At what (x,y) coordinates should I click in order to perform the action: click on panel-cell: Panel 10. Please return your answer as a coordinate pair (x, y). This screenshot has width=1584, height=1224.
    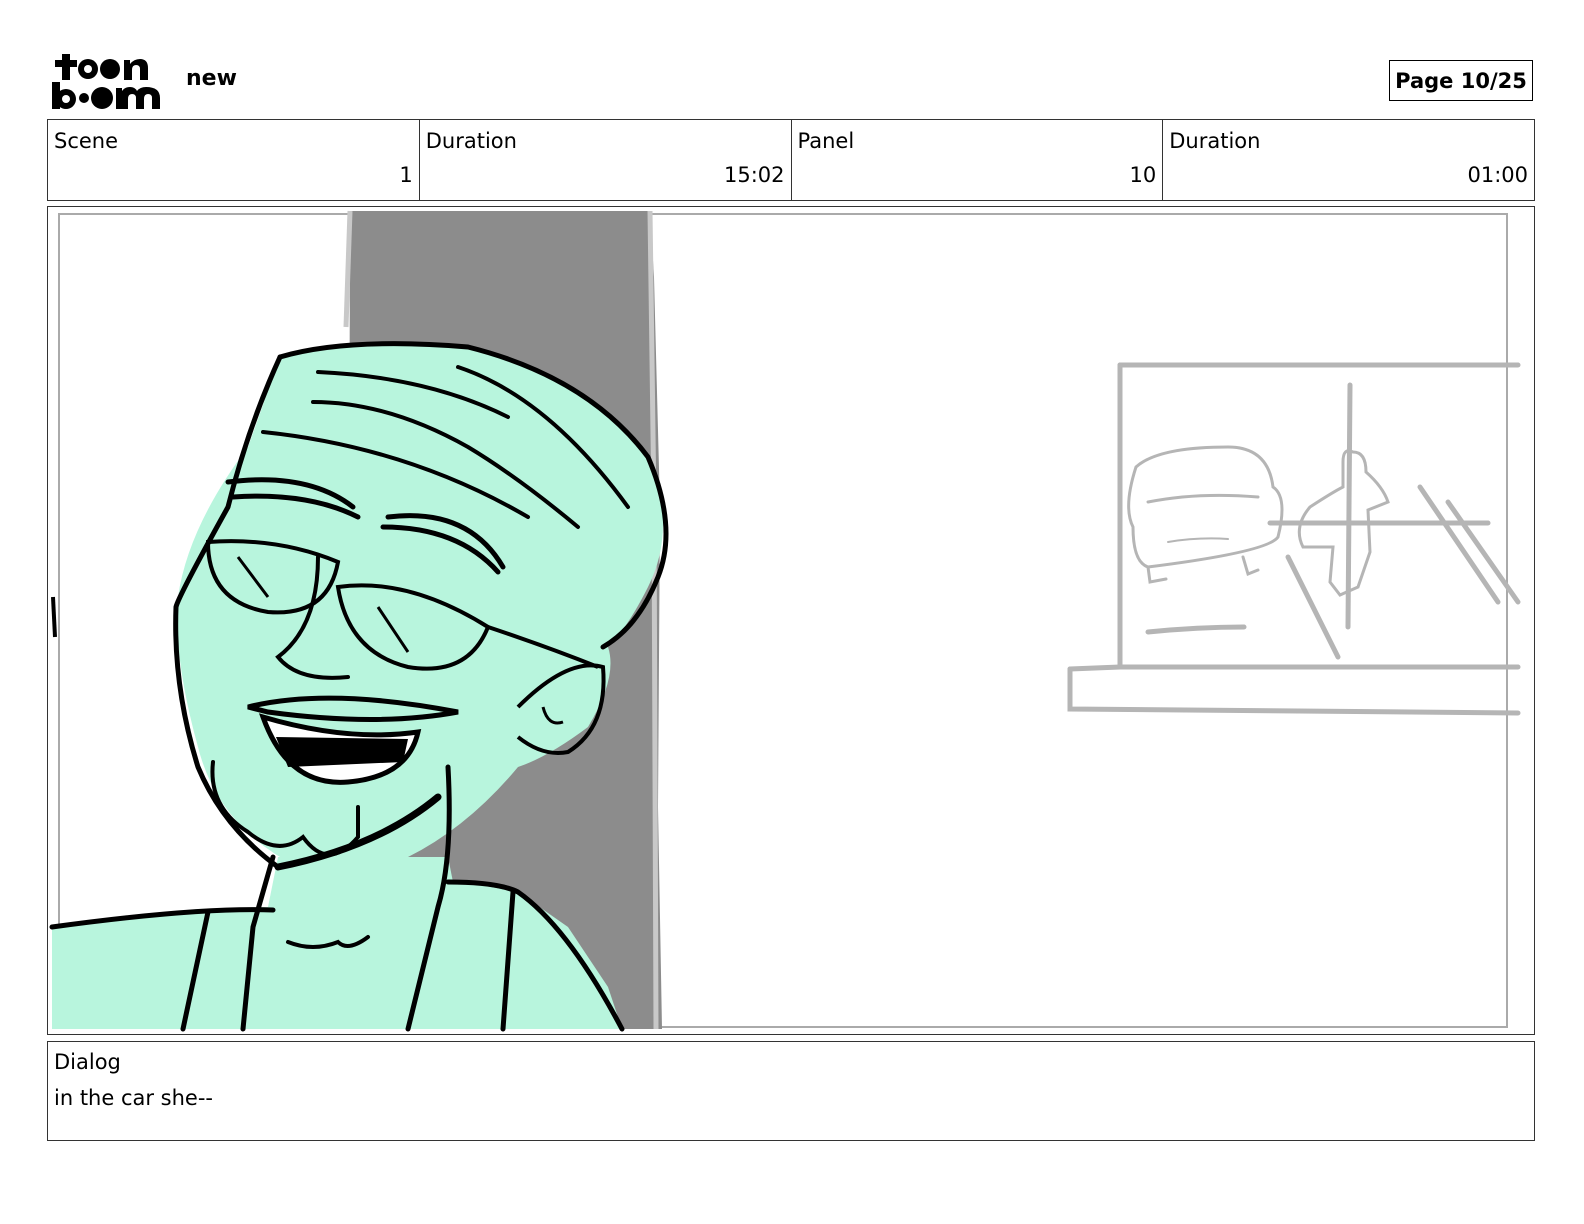
    Looking at the image, I should click on (976, 160).